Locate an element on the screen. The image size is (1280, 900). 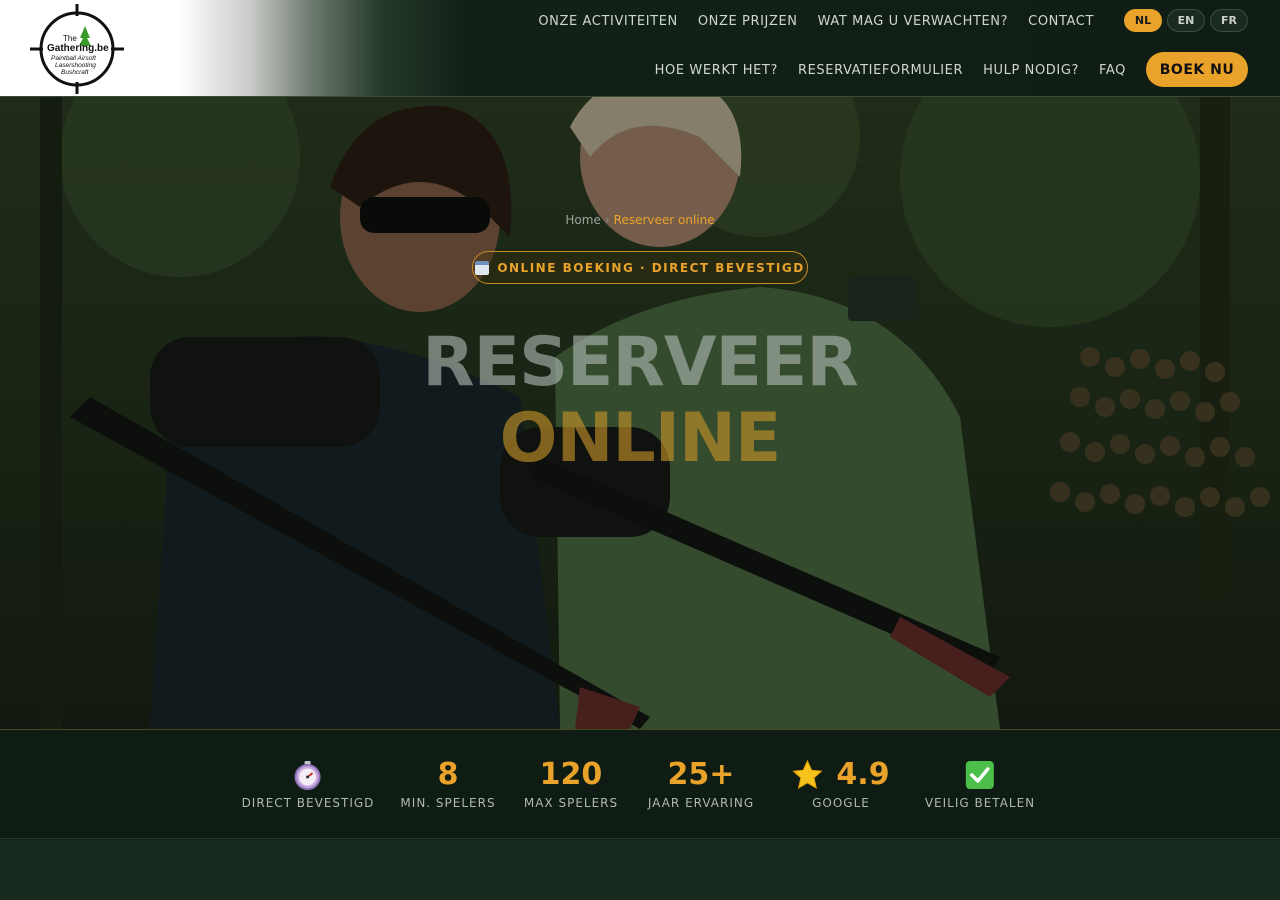
star-icon is located at coordinates (807, 775).